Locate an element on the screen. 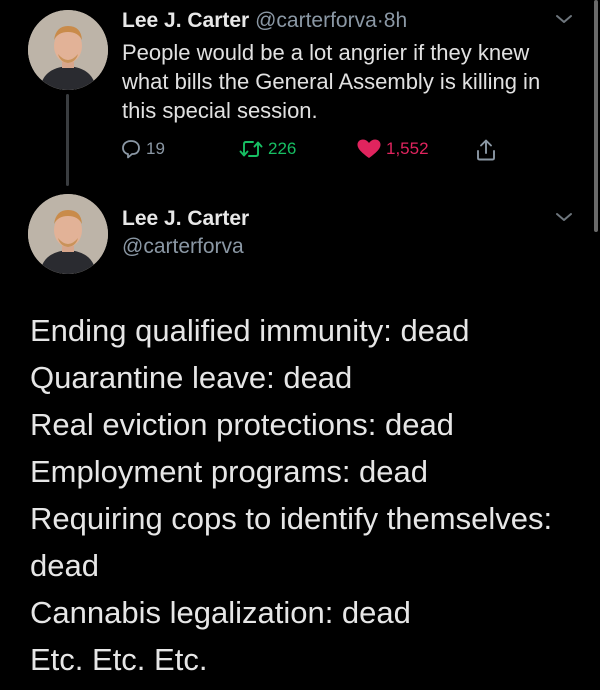  tweet-line: dead is located at coordinates (64, 565).